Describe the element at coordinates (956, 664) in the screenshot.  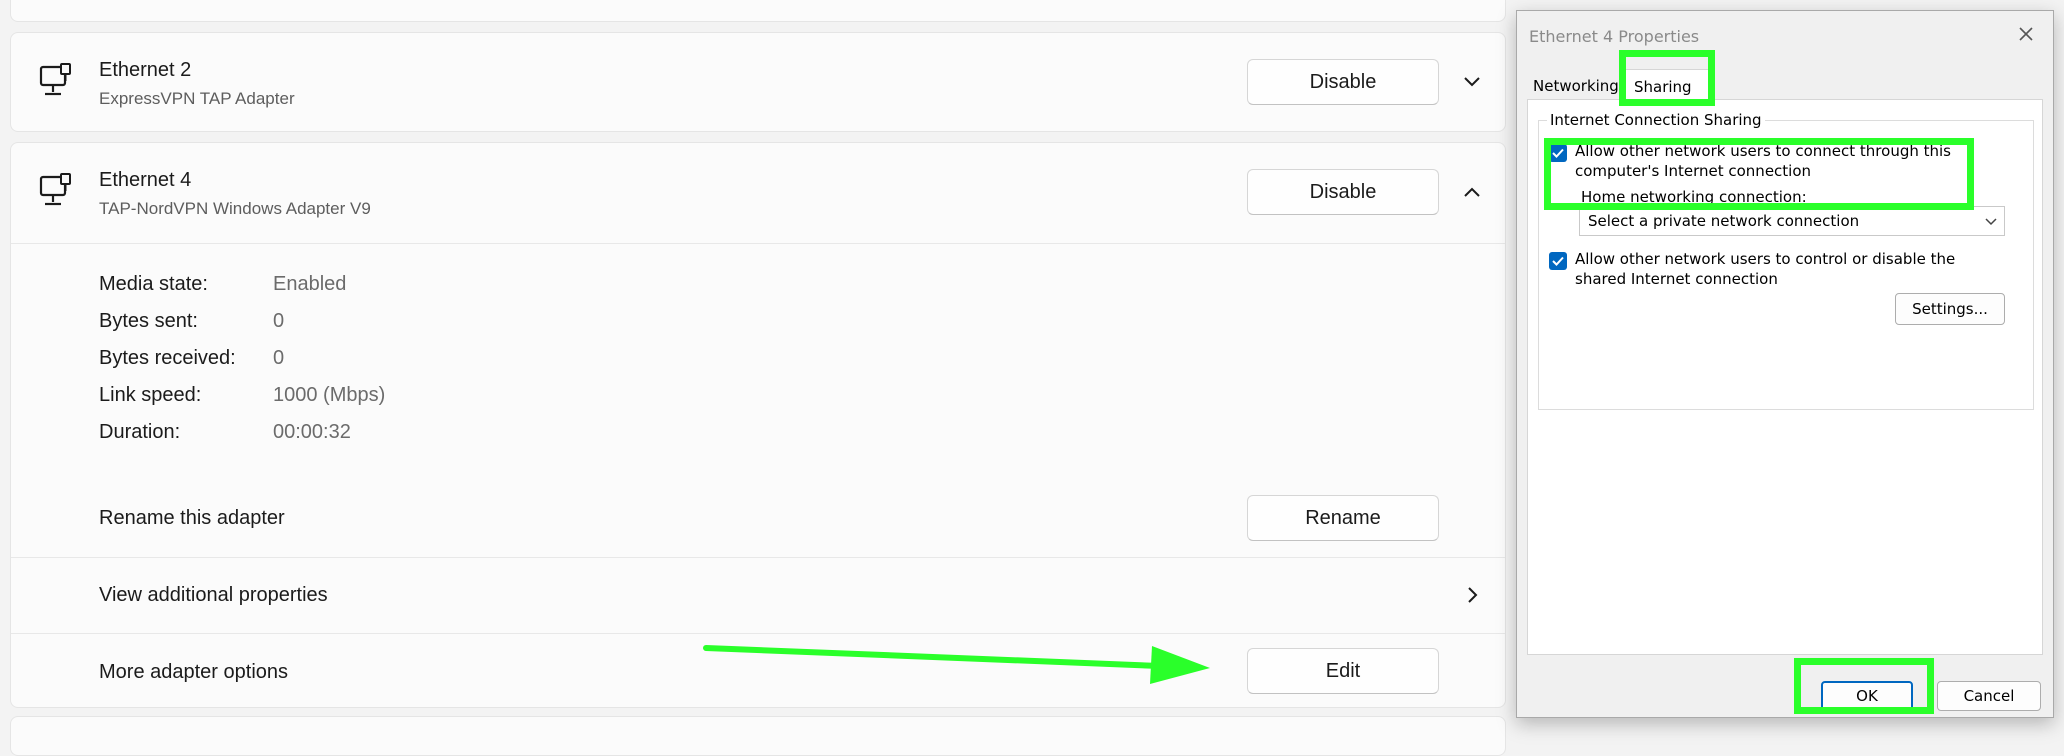
I see `annotation-arrow` at that location.